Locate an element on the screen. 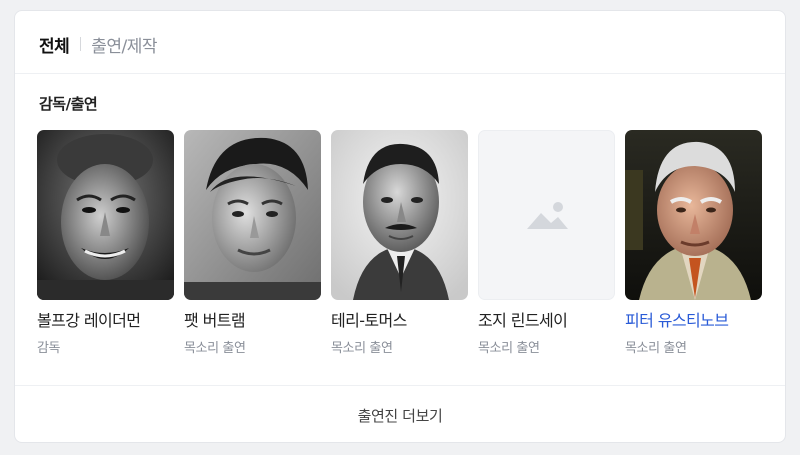 The height and width of the screenshot is (455, 800). person-name-link: 피터 유스티노브 is located at coordinates (693, 321).